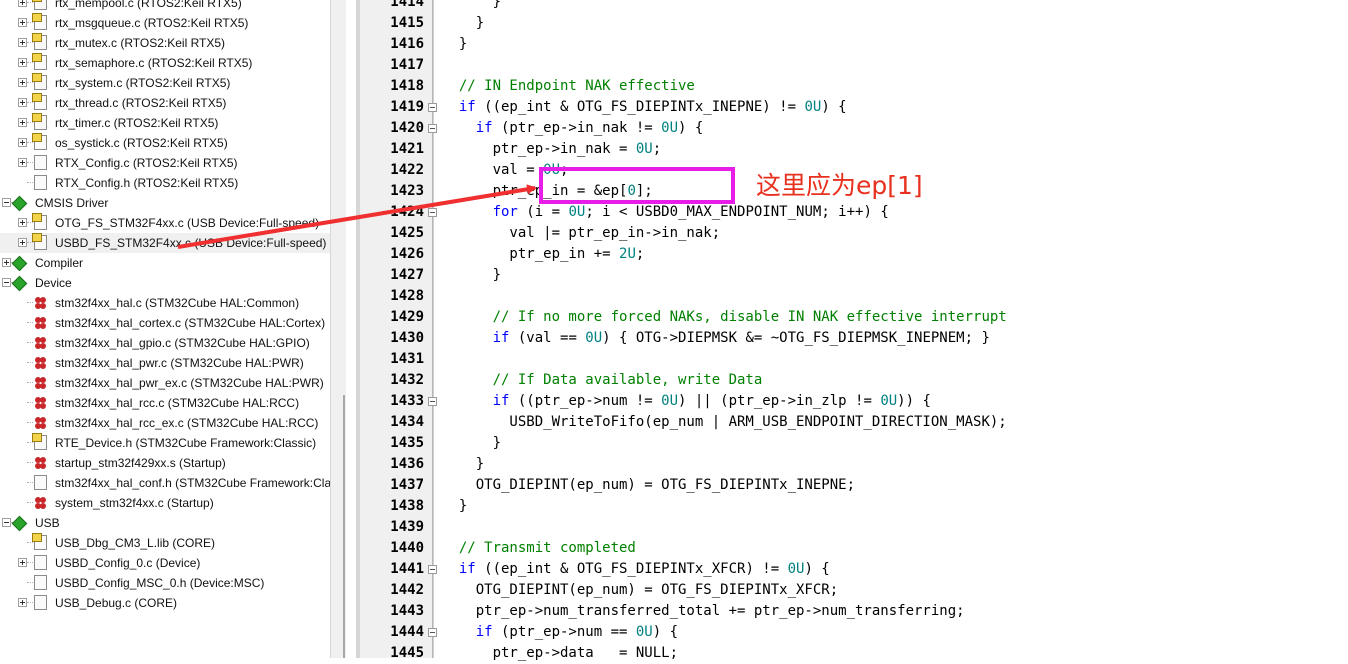 Image resolution: width=1348 pixels, height=664 pixels. What do you see at coordinates (602, 380) in the screenshot?
I see `code-line: // If Data available, write Data` at bounding box center [602, 380].